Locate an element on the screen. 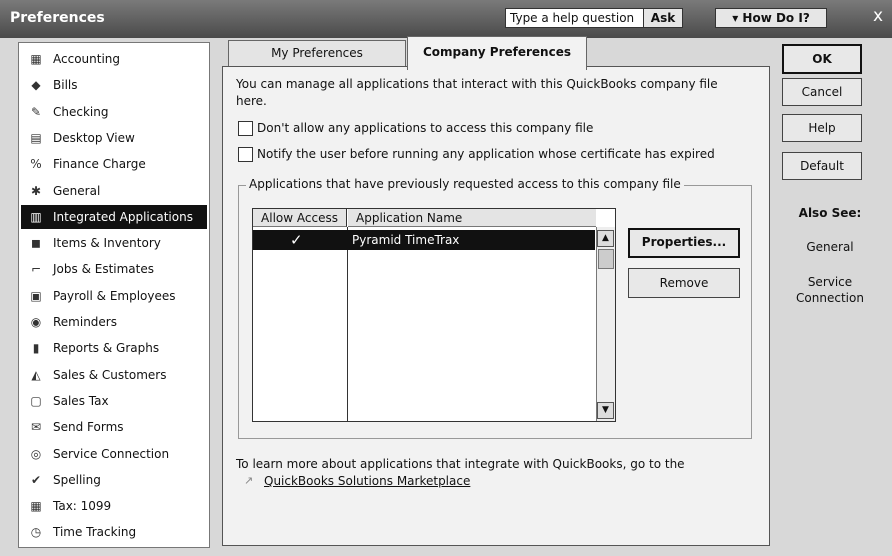 Image resolution: width=892 pixels, height=556 pixels. cancel-button: Cancel is located at coordinates (822, 92).